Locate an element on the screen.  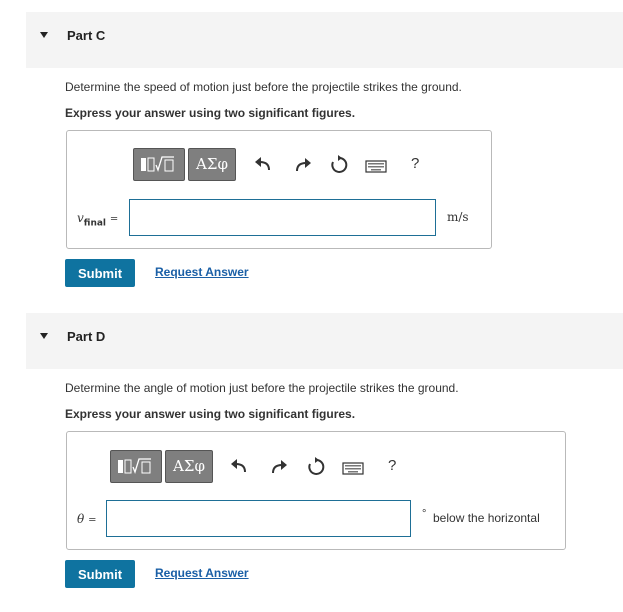
variable-symbol: v is located at coordinates (80, 218).